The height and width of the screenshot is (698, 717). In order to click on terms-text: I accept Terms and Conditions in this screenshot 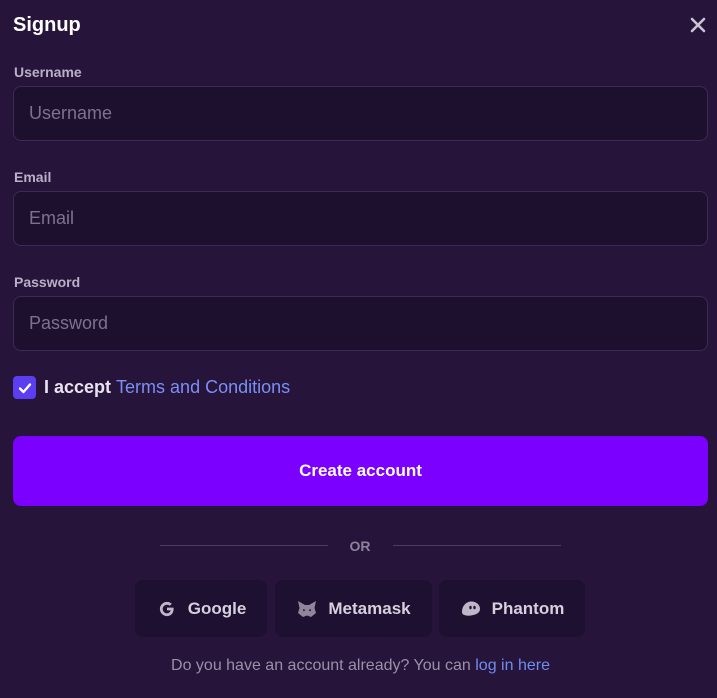, I will do `click(167, 387)`.